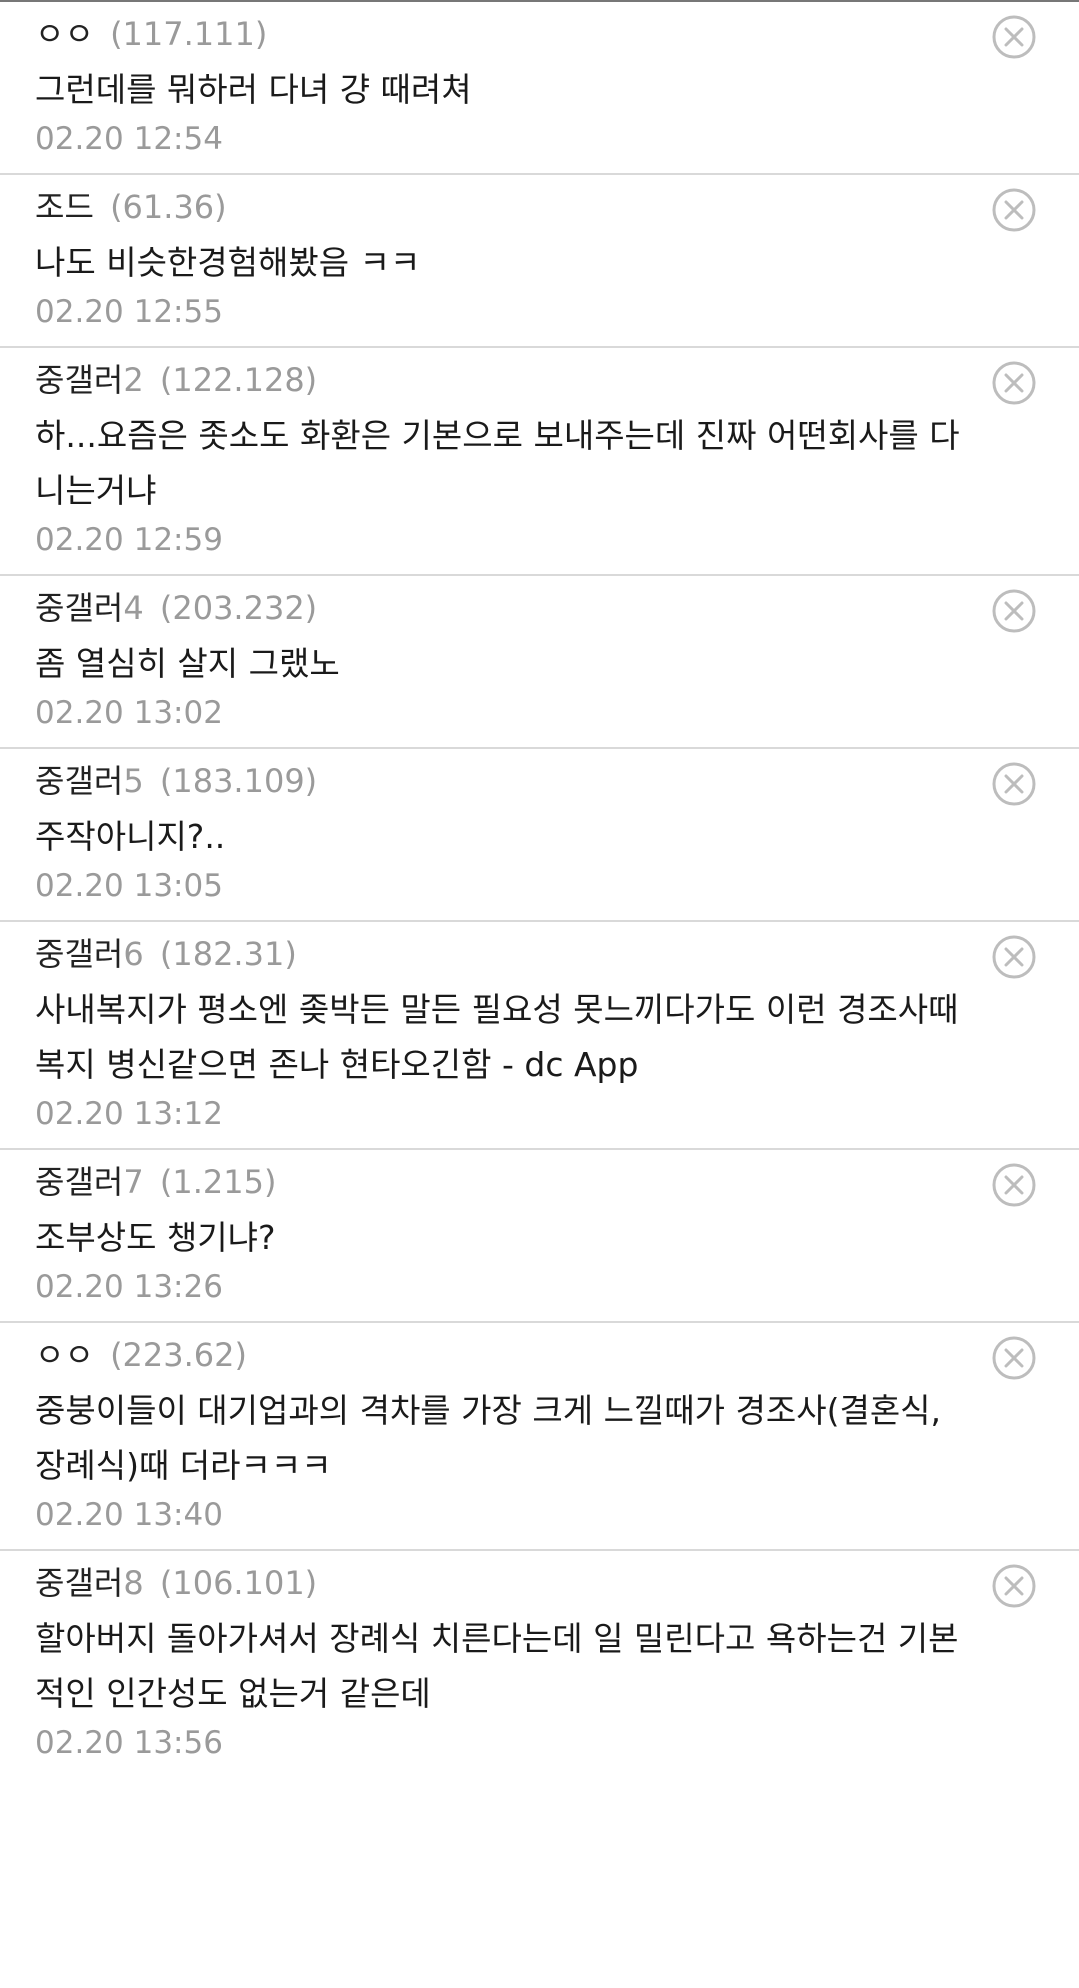 The width and height of the screenshot is (1079, 1988). I want to click on comment-nickname-suffix: 8, so click(133, 1583).